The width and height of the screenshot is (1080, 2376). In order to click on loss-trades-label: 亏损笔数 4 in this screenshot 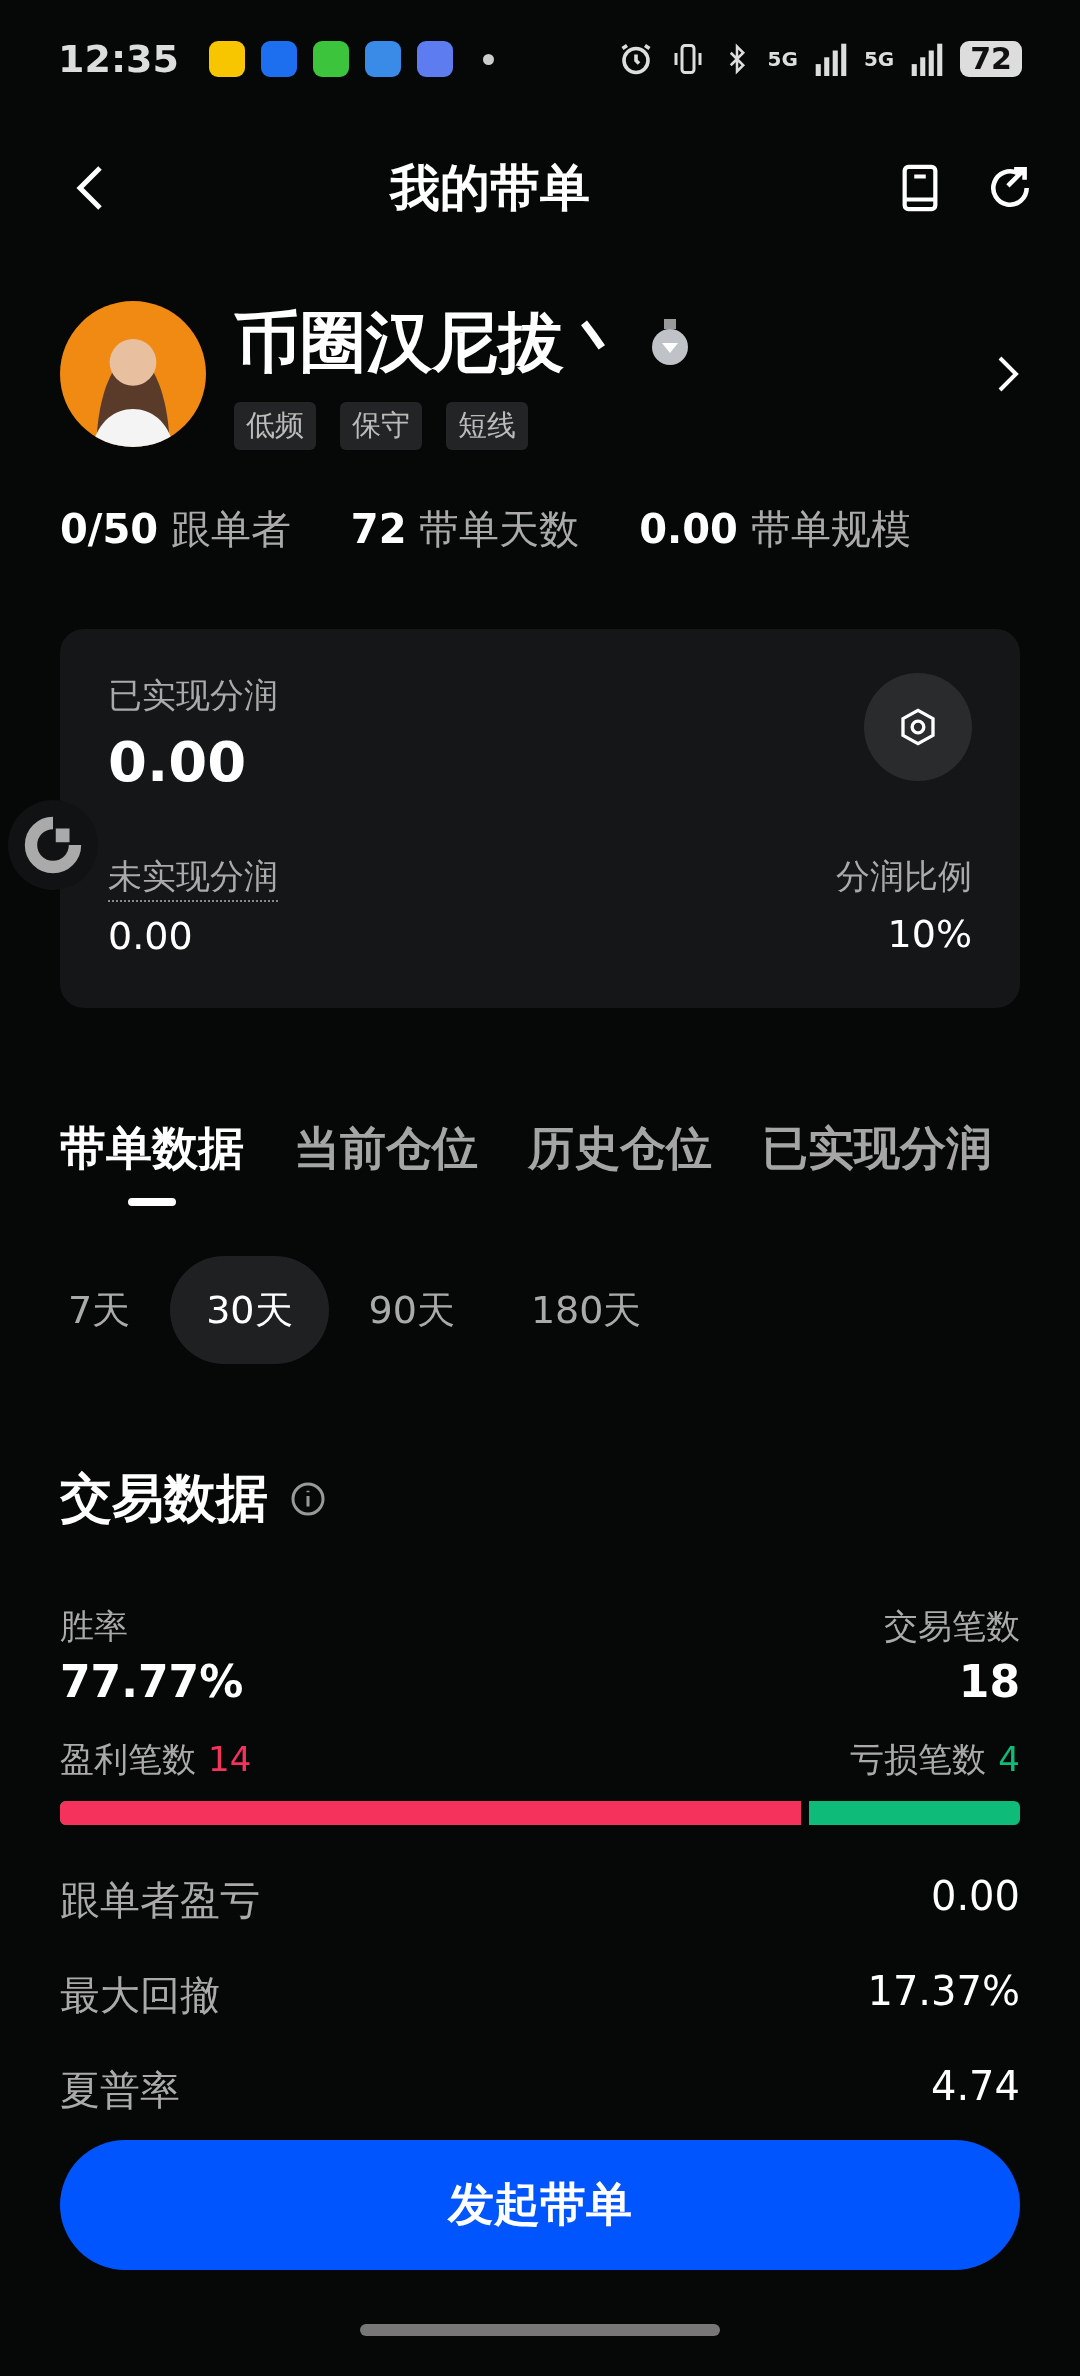, I will do `click(935, 1759)`.